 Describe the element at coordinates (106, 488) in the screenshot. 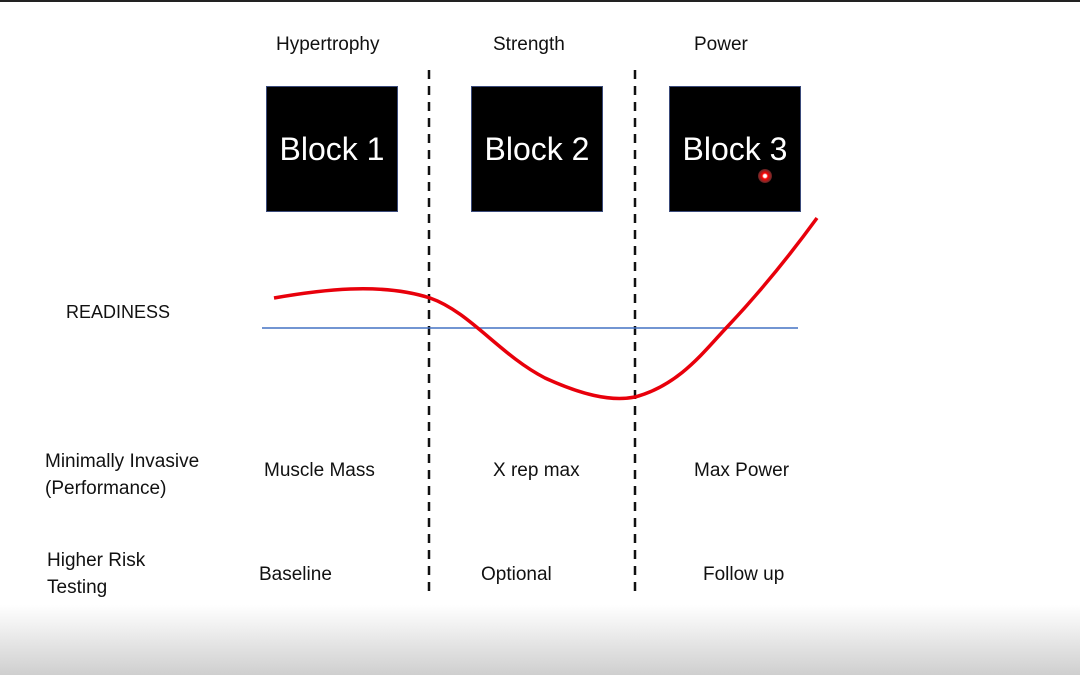

I see `row-label-performance-2: (Performance)` at that location.